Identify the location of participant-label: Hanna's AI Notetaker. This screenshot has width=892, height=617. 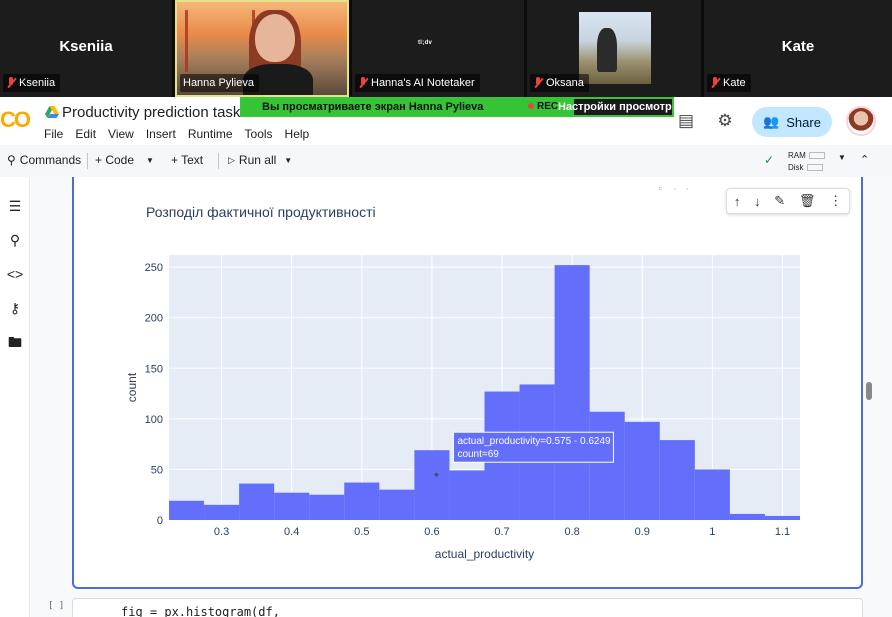
(417, 83).